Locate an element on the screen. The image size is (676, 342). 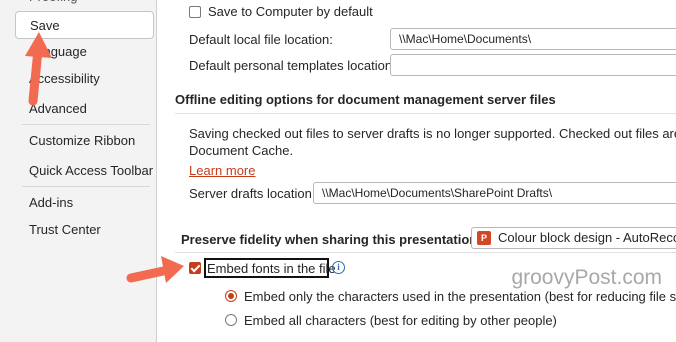
right-arrow-annotation is located at coordinates (155, 269).